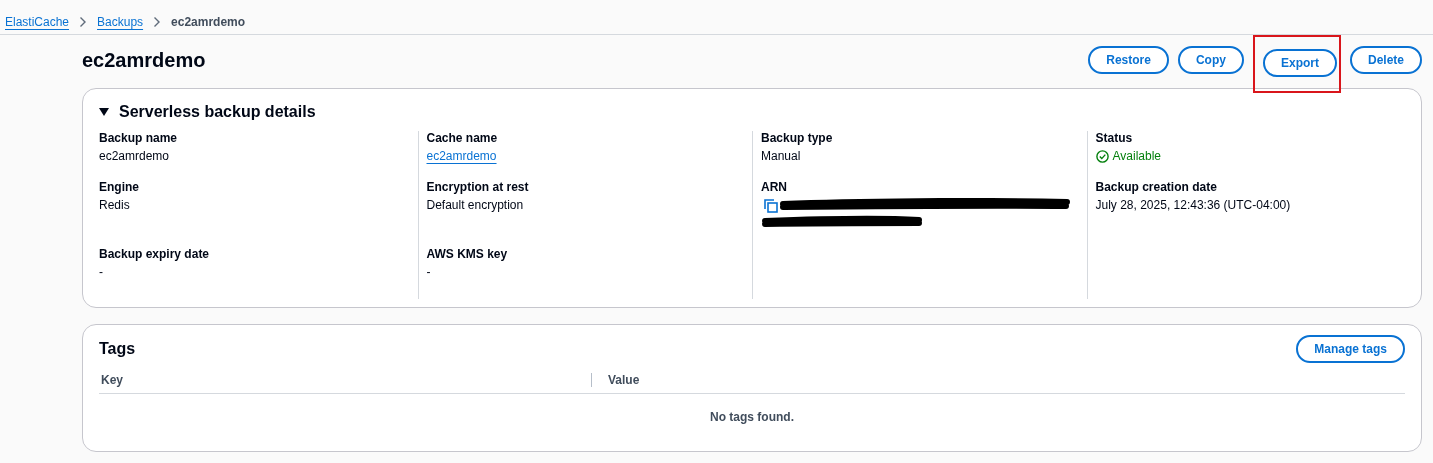  What do you see at coordinates (135, 156) in the screenshot?
I see `field-value: ec2amrdemo` at bounding box center [135, 156].